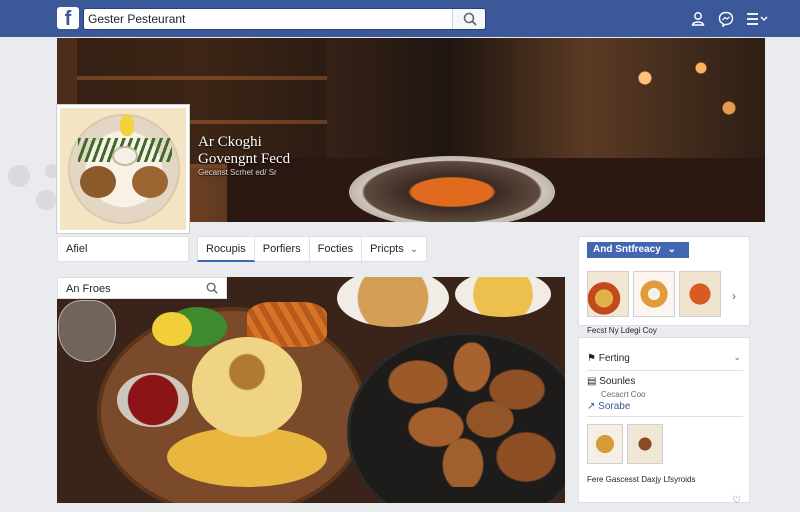 The width and height of the screenshot is (800, 512). I want to click on info-item-label: Sounles, so click(617, 381).